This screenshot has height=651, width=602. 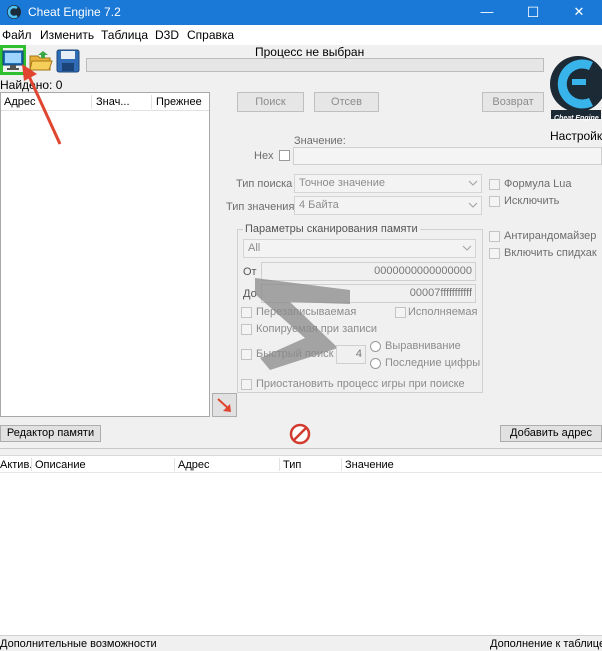 What do you see at coordinates (292, 465) in the screenshot?
I see `column-type: Тип` at bounding box center [292, 465].